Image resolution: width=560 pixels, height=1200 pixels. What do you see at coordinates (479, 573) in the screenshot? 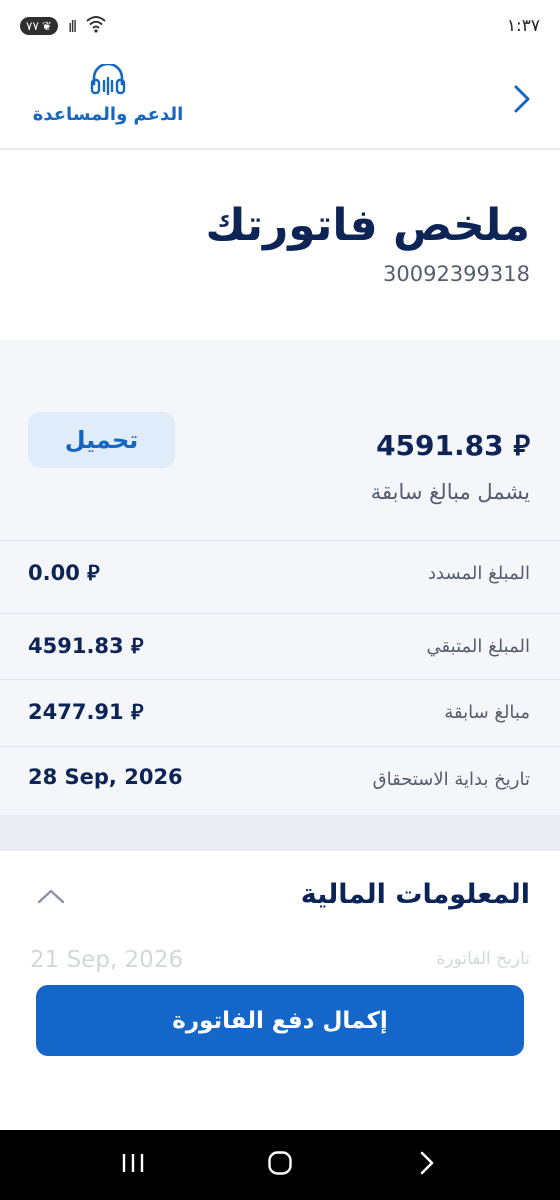
I see `row-label: المبلغ المسدد` at bounding box center [479, 573].